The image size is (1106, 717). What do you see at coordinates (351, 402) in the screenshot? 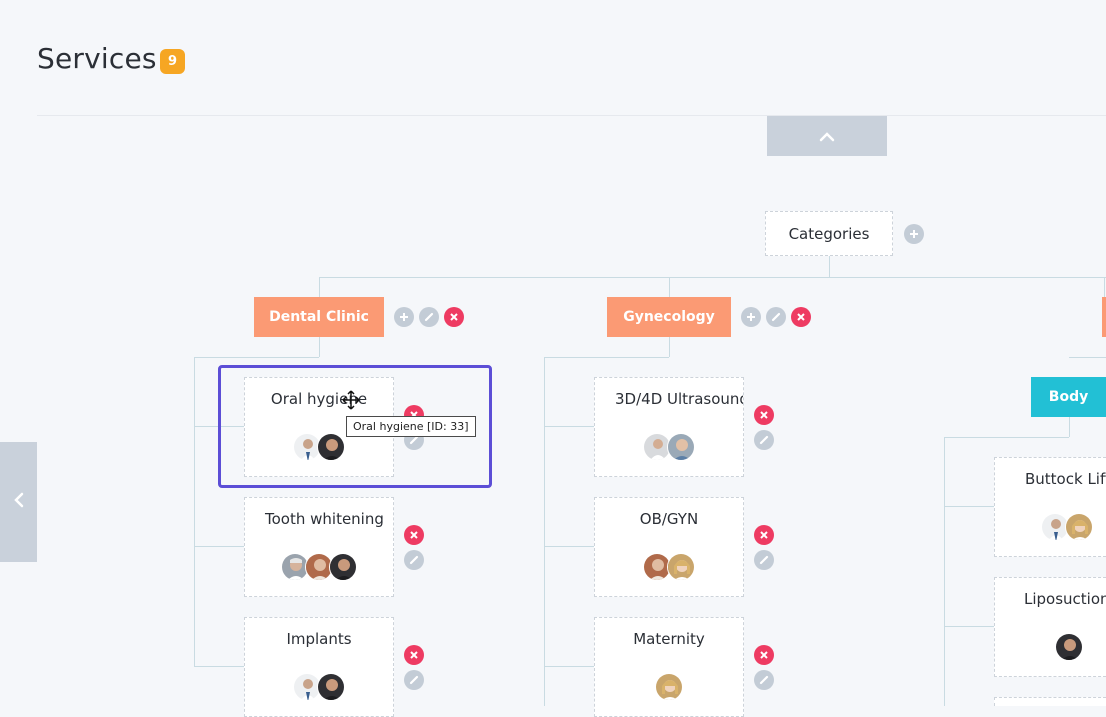
I see `move-cursor-icon` at bounding box center [351, 402].